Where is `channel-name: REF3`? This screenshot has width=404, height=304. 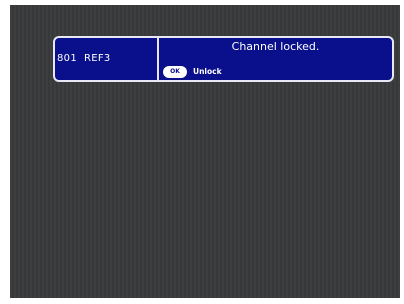 channel-name: REF3 is located at coordinates (97, 58).